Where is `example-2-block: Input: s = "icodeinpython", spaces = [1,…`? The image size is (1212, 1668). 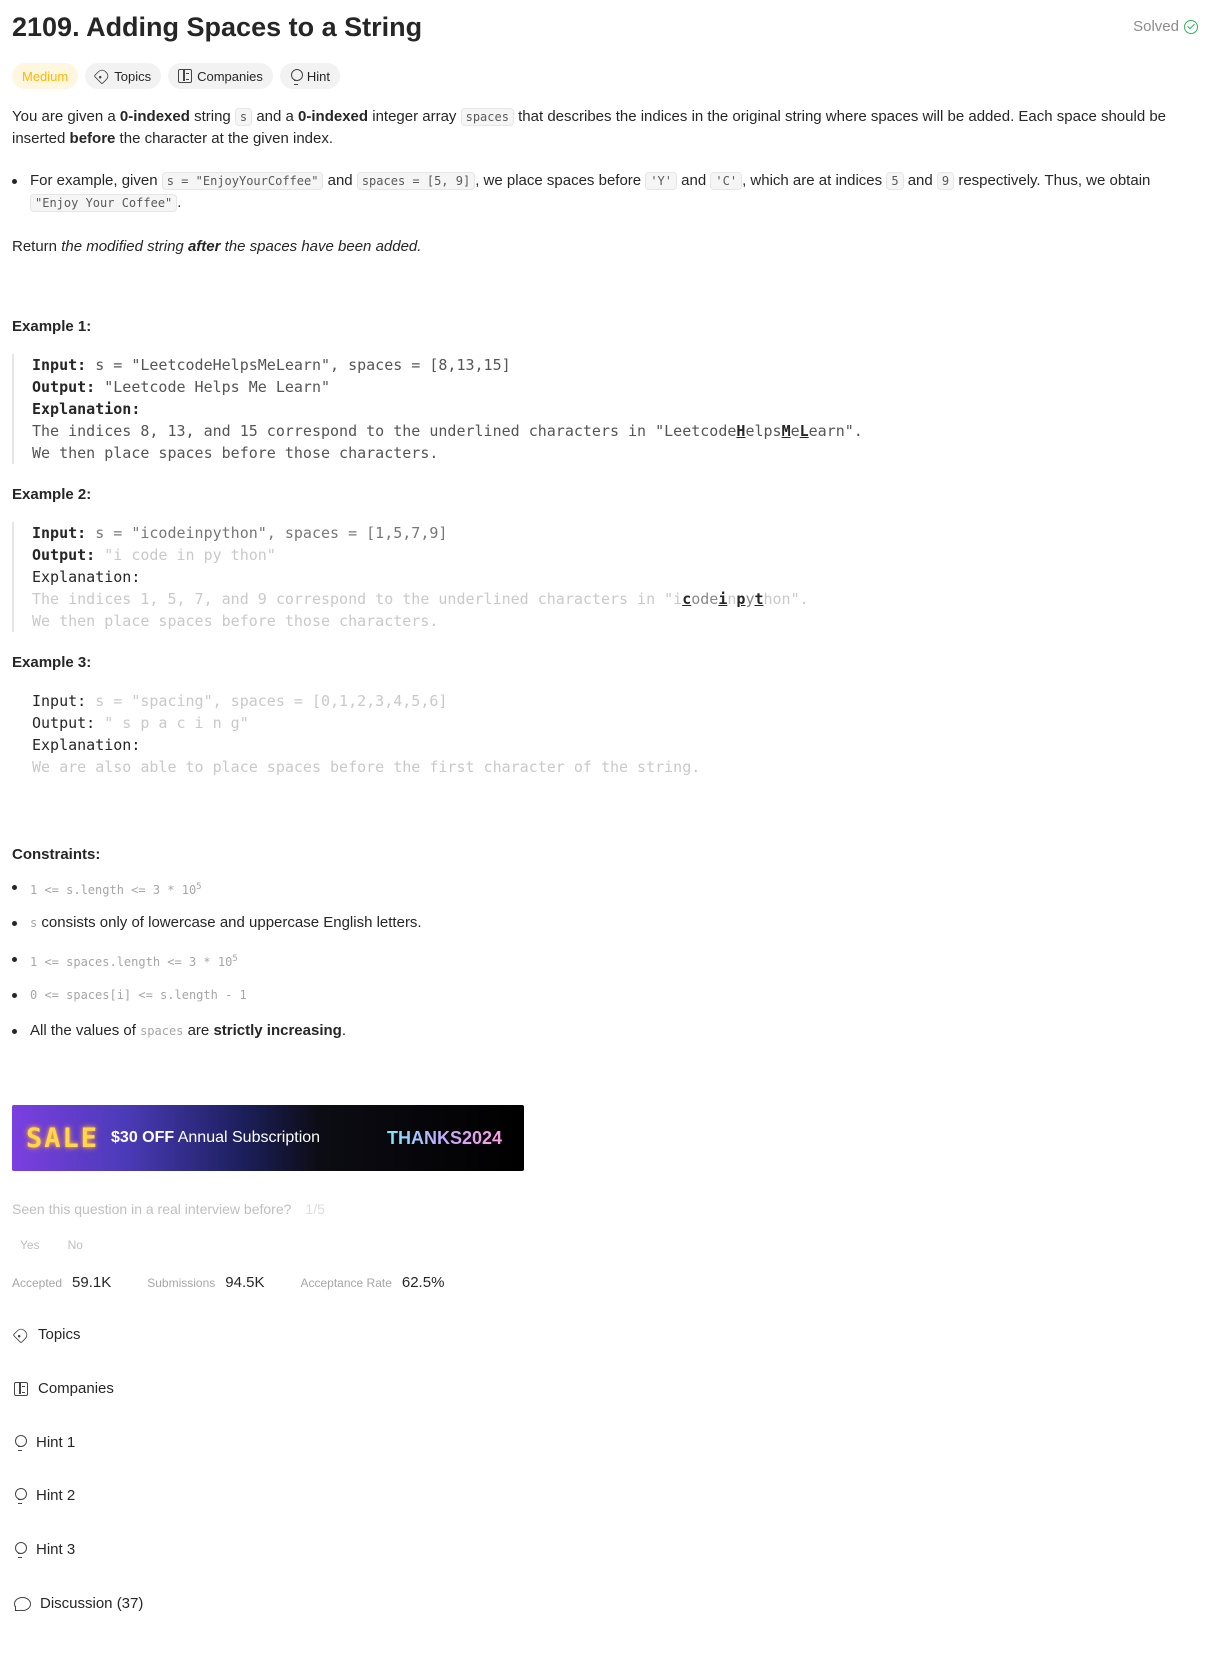
example-2-block: Input: s = "icodeinpython", spaces = [1,… is located at coordinates (602, 577).